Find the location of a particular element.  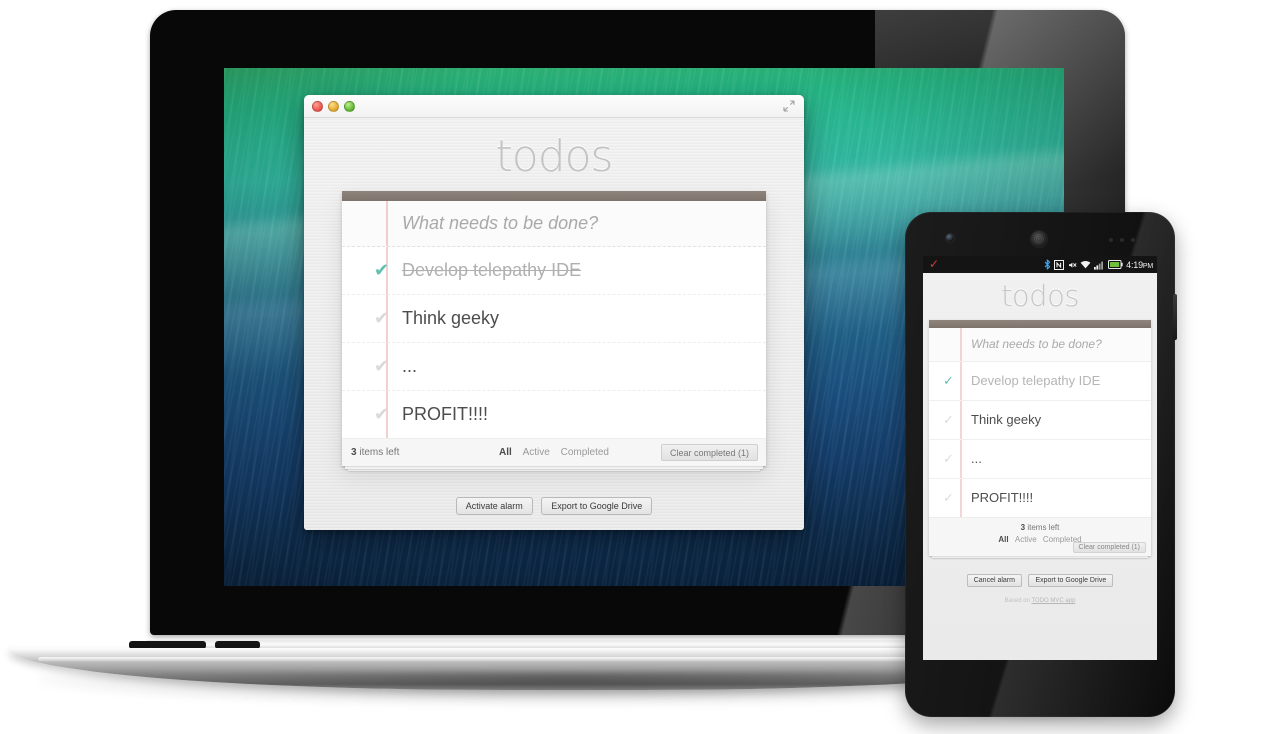

todo-item: ✔ Develop telepathy IDE is located at coordinates (554, 271).